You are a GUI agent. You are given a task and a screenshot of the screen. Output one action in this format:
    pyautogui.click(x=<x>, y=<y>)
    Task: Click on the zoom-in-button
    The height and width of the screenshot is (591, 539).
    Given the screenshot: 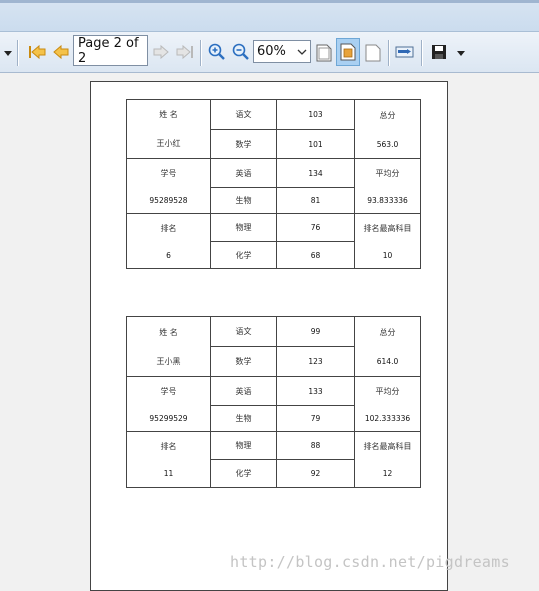 What is the action you would take?
    pyautogui.click(x=217, y=52)
    